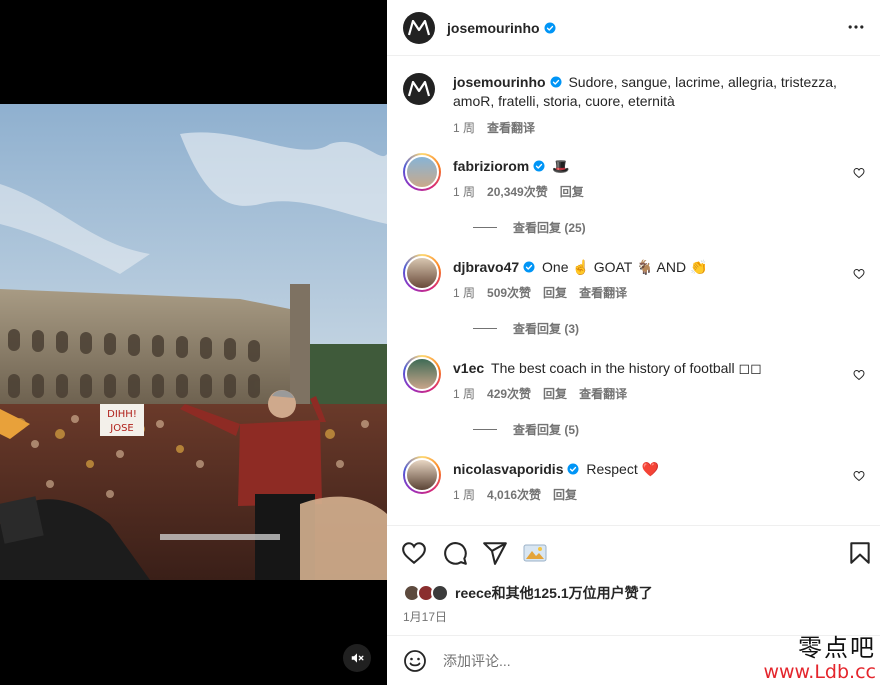 The height and width of the screenshot is (685, 880). What do you see at coordinates (540, 393) in the screenshot?
I see `comment-meta: 1 周 429次赞 回复 查看翻译` at bounding box center [540, 393].